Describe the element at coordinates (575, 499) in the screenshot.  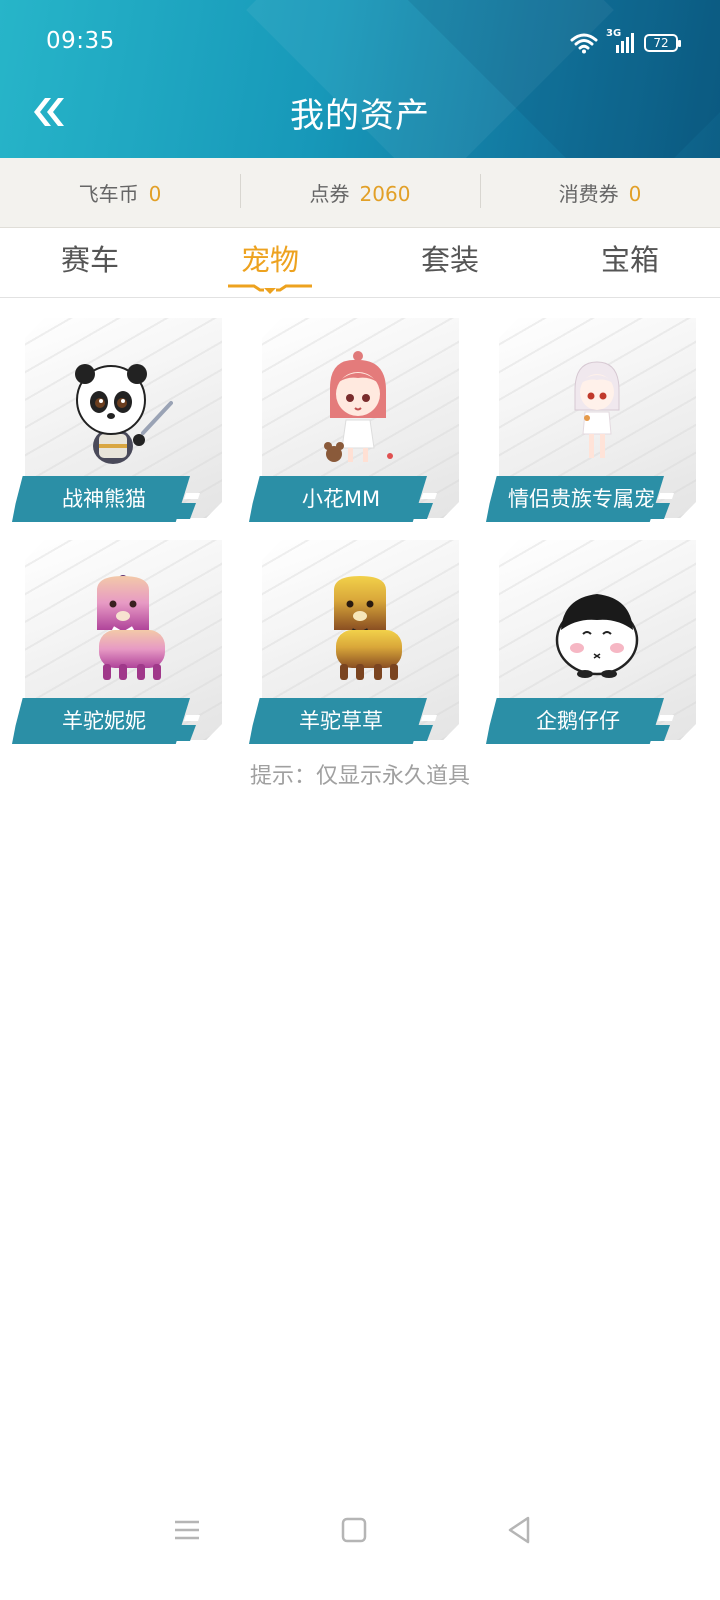
I see `pet-name: 情侣贵族专属宠` at that location.